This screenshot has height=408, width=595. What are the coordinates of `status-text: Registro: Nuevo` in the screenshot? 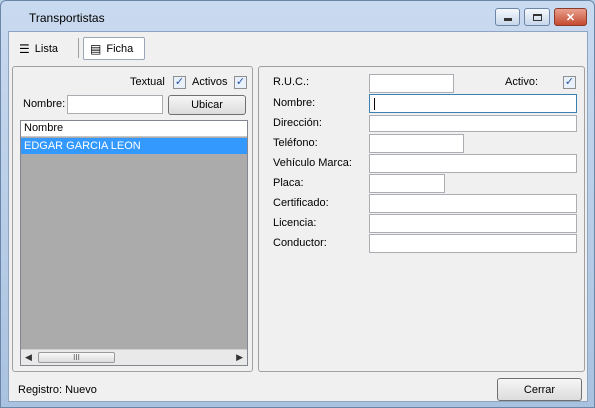 It's located at (57, 390).